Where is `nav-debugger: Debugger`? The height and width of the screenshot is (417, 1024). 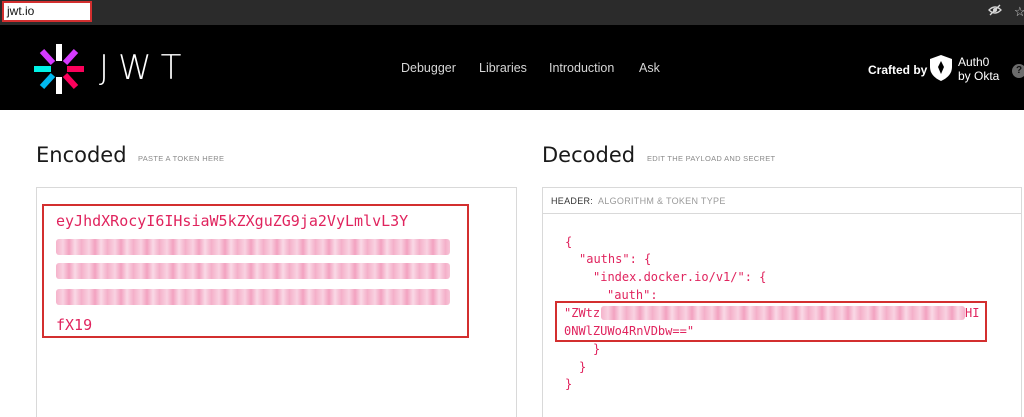 nav-debugger: Debugger is located at coordinates (428, 68).